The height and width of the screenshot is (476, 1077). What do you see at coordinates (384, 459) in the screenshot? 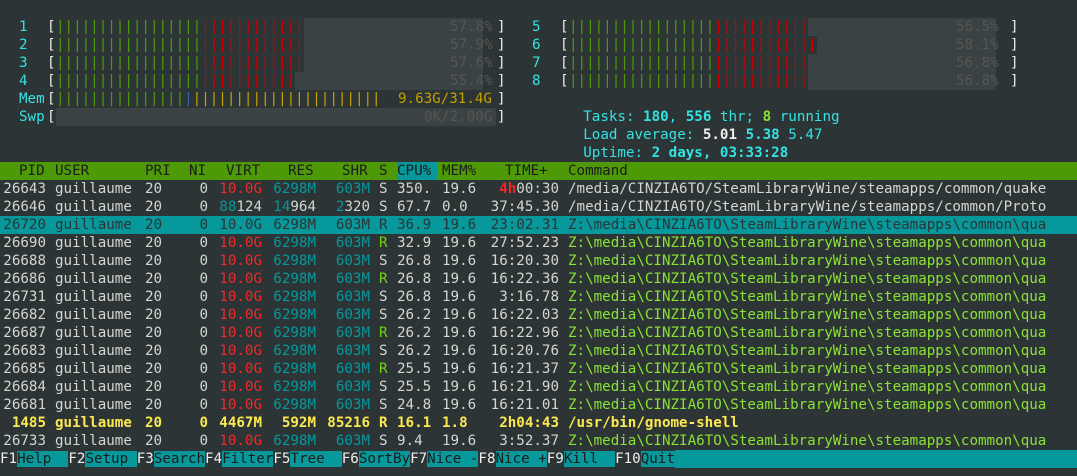
I see `fkey-label-f6: SortBy` at bounding box center [384, 459].